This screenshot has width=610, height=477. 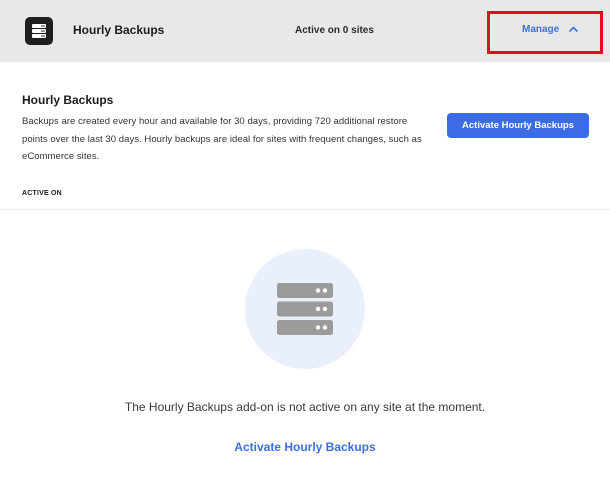 I want to click on manage-button: Manage, so click(x=550, y=29).